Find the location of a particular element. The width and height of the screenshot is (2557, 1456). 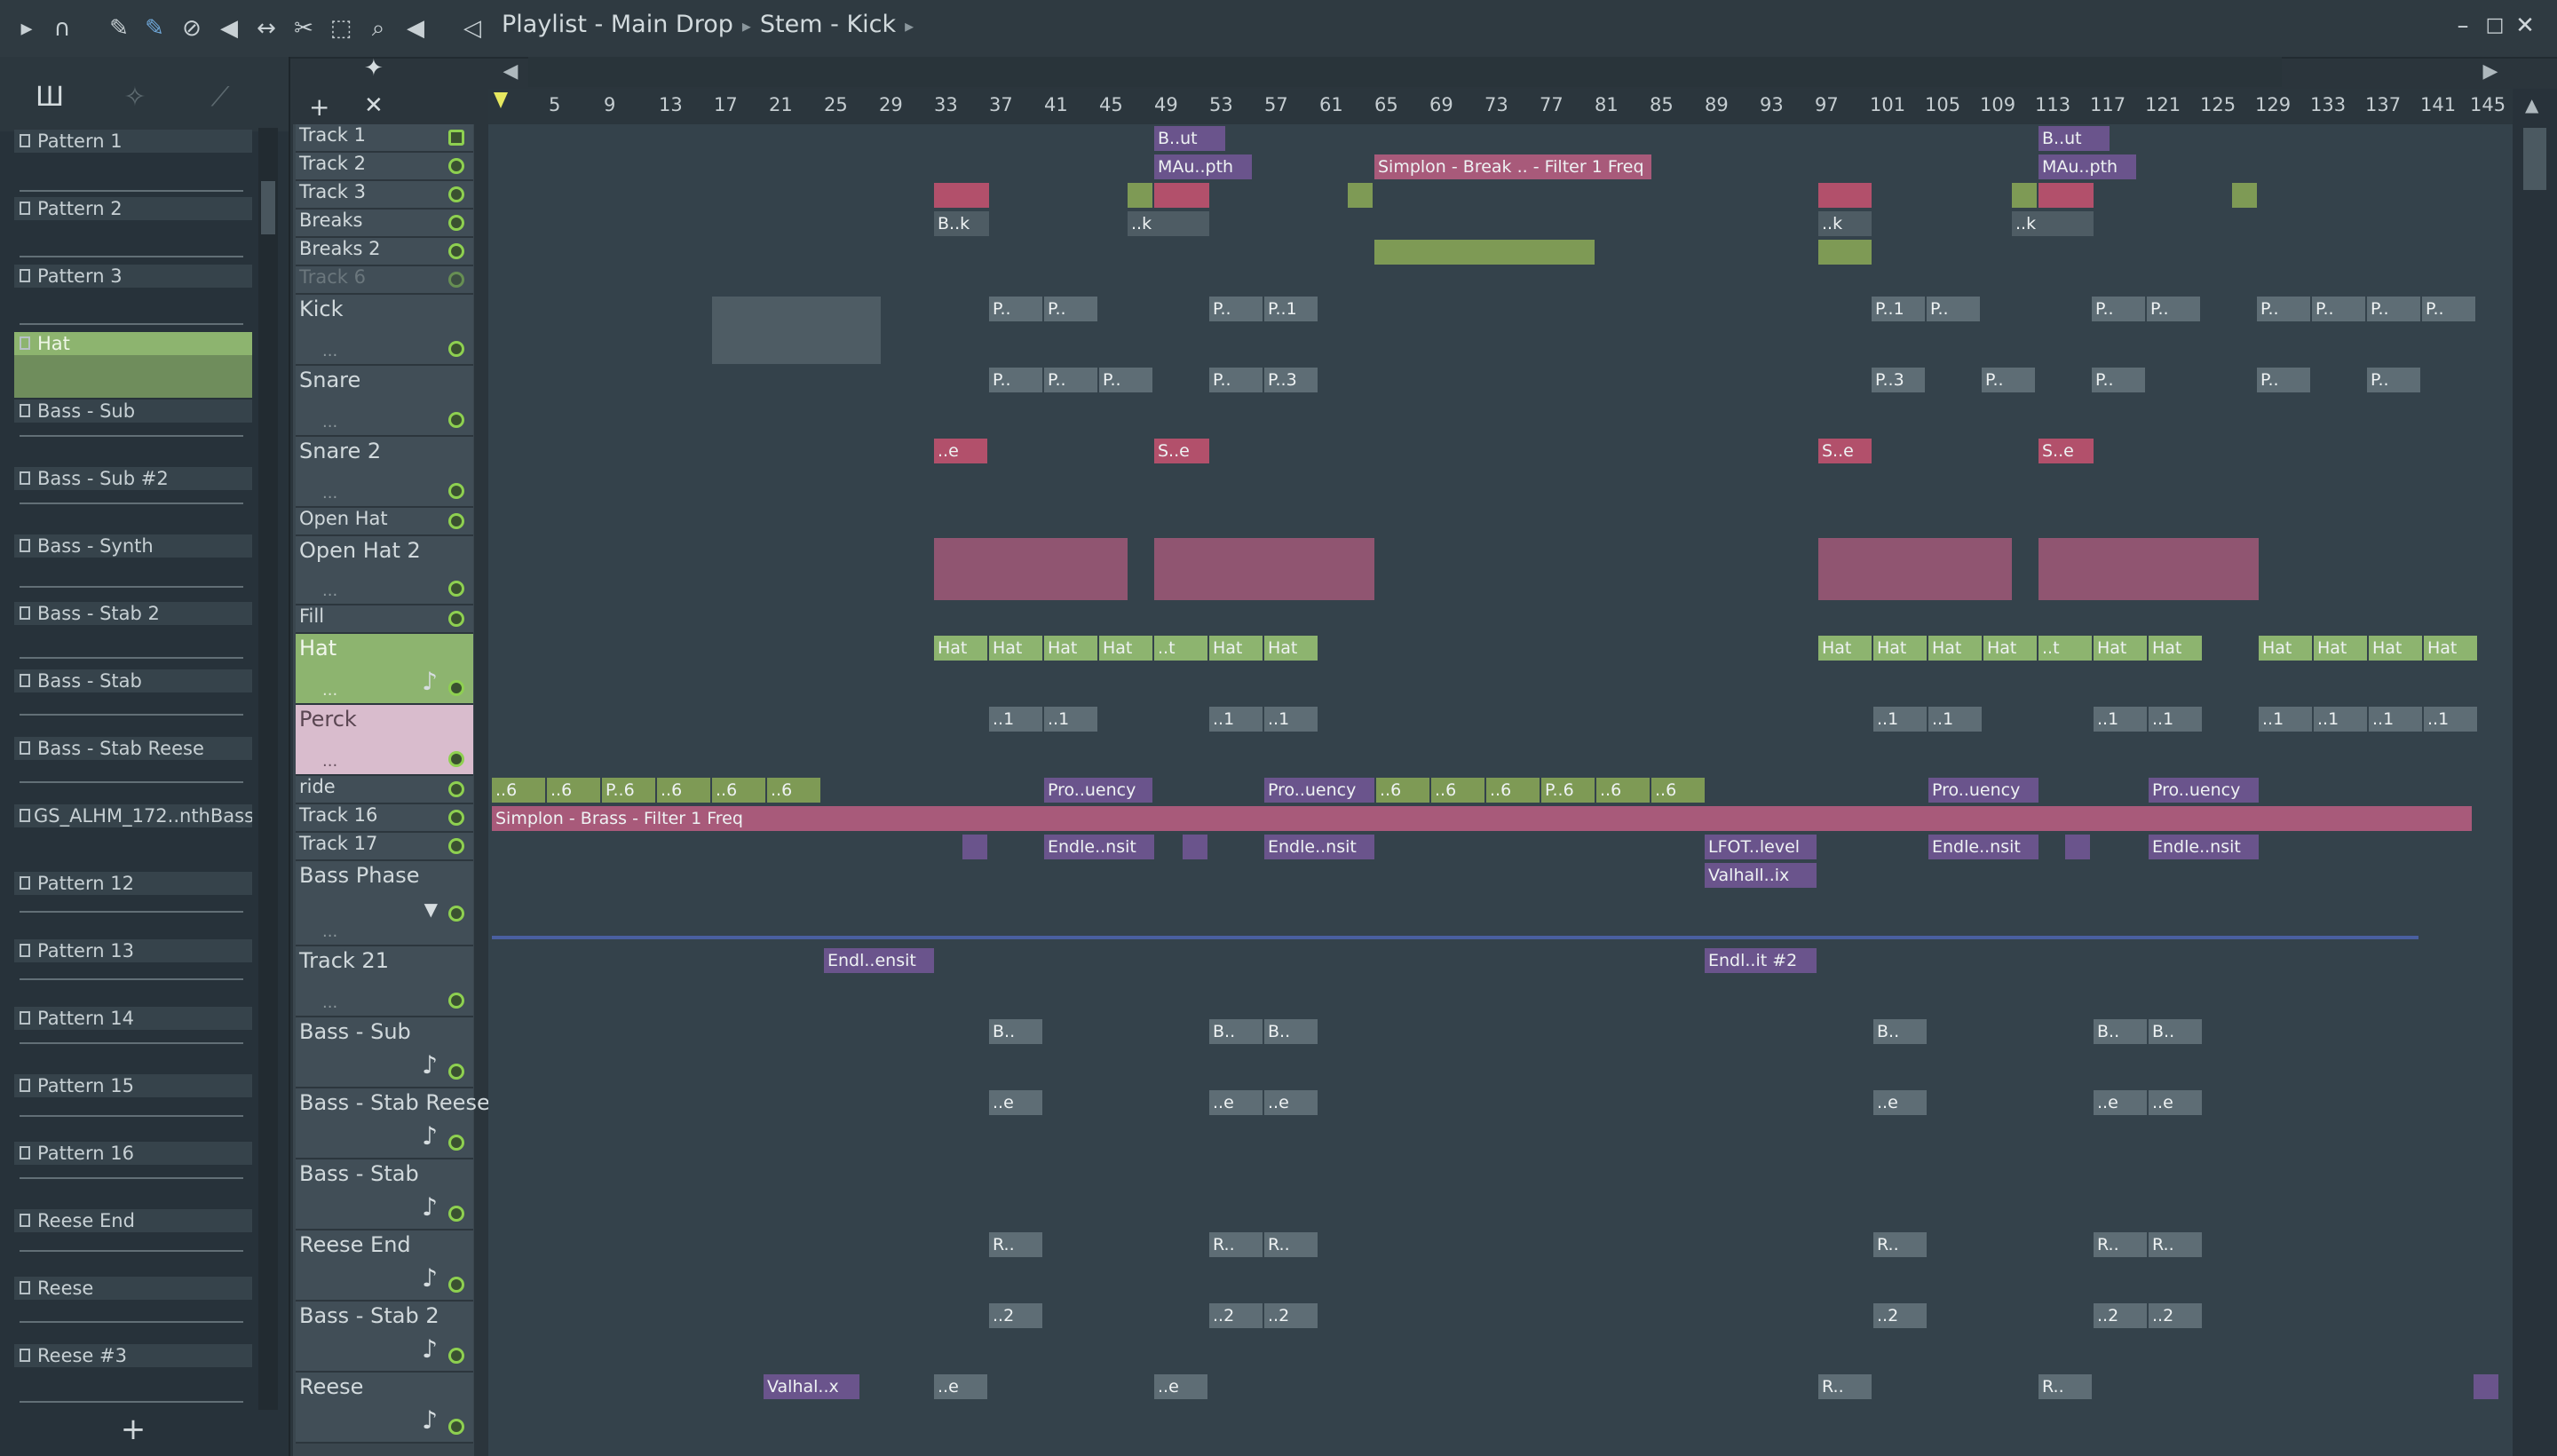

automation-tab-icon: ⟋ is located at coordinates (220, 99).